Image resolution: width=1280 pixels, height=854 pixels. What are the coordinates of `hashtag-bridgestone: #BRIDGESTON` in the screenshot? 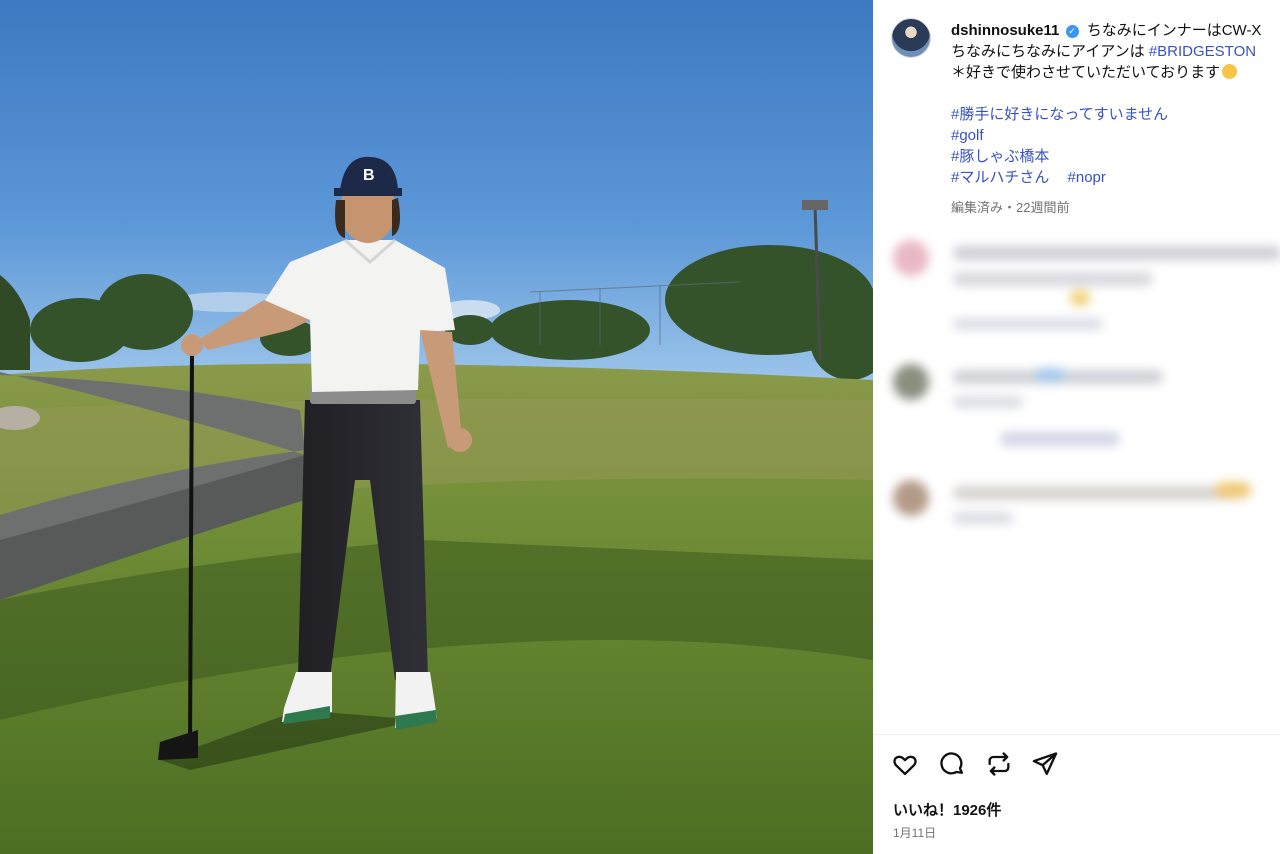 It's located at (1202, 51).